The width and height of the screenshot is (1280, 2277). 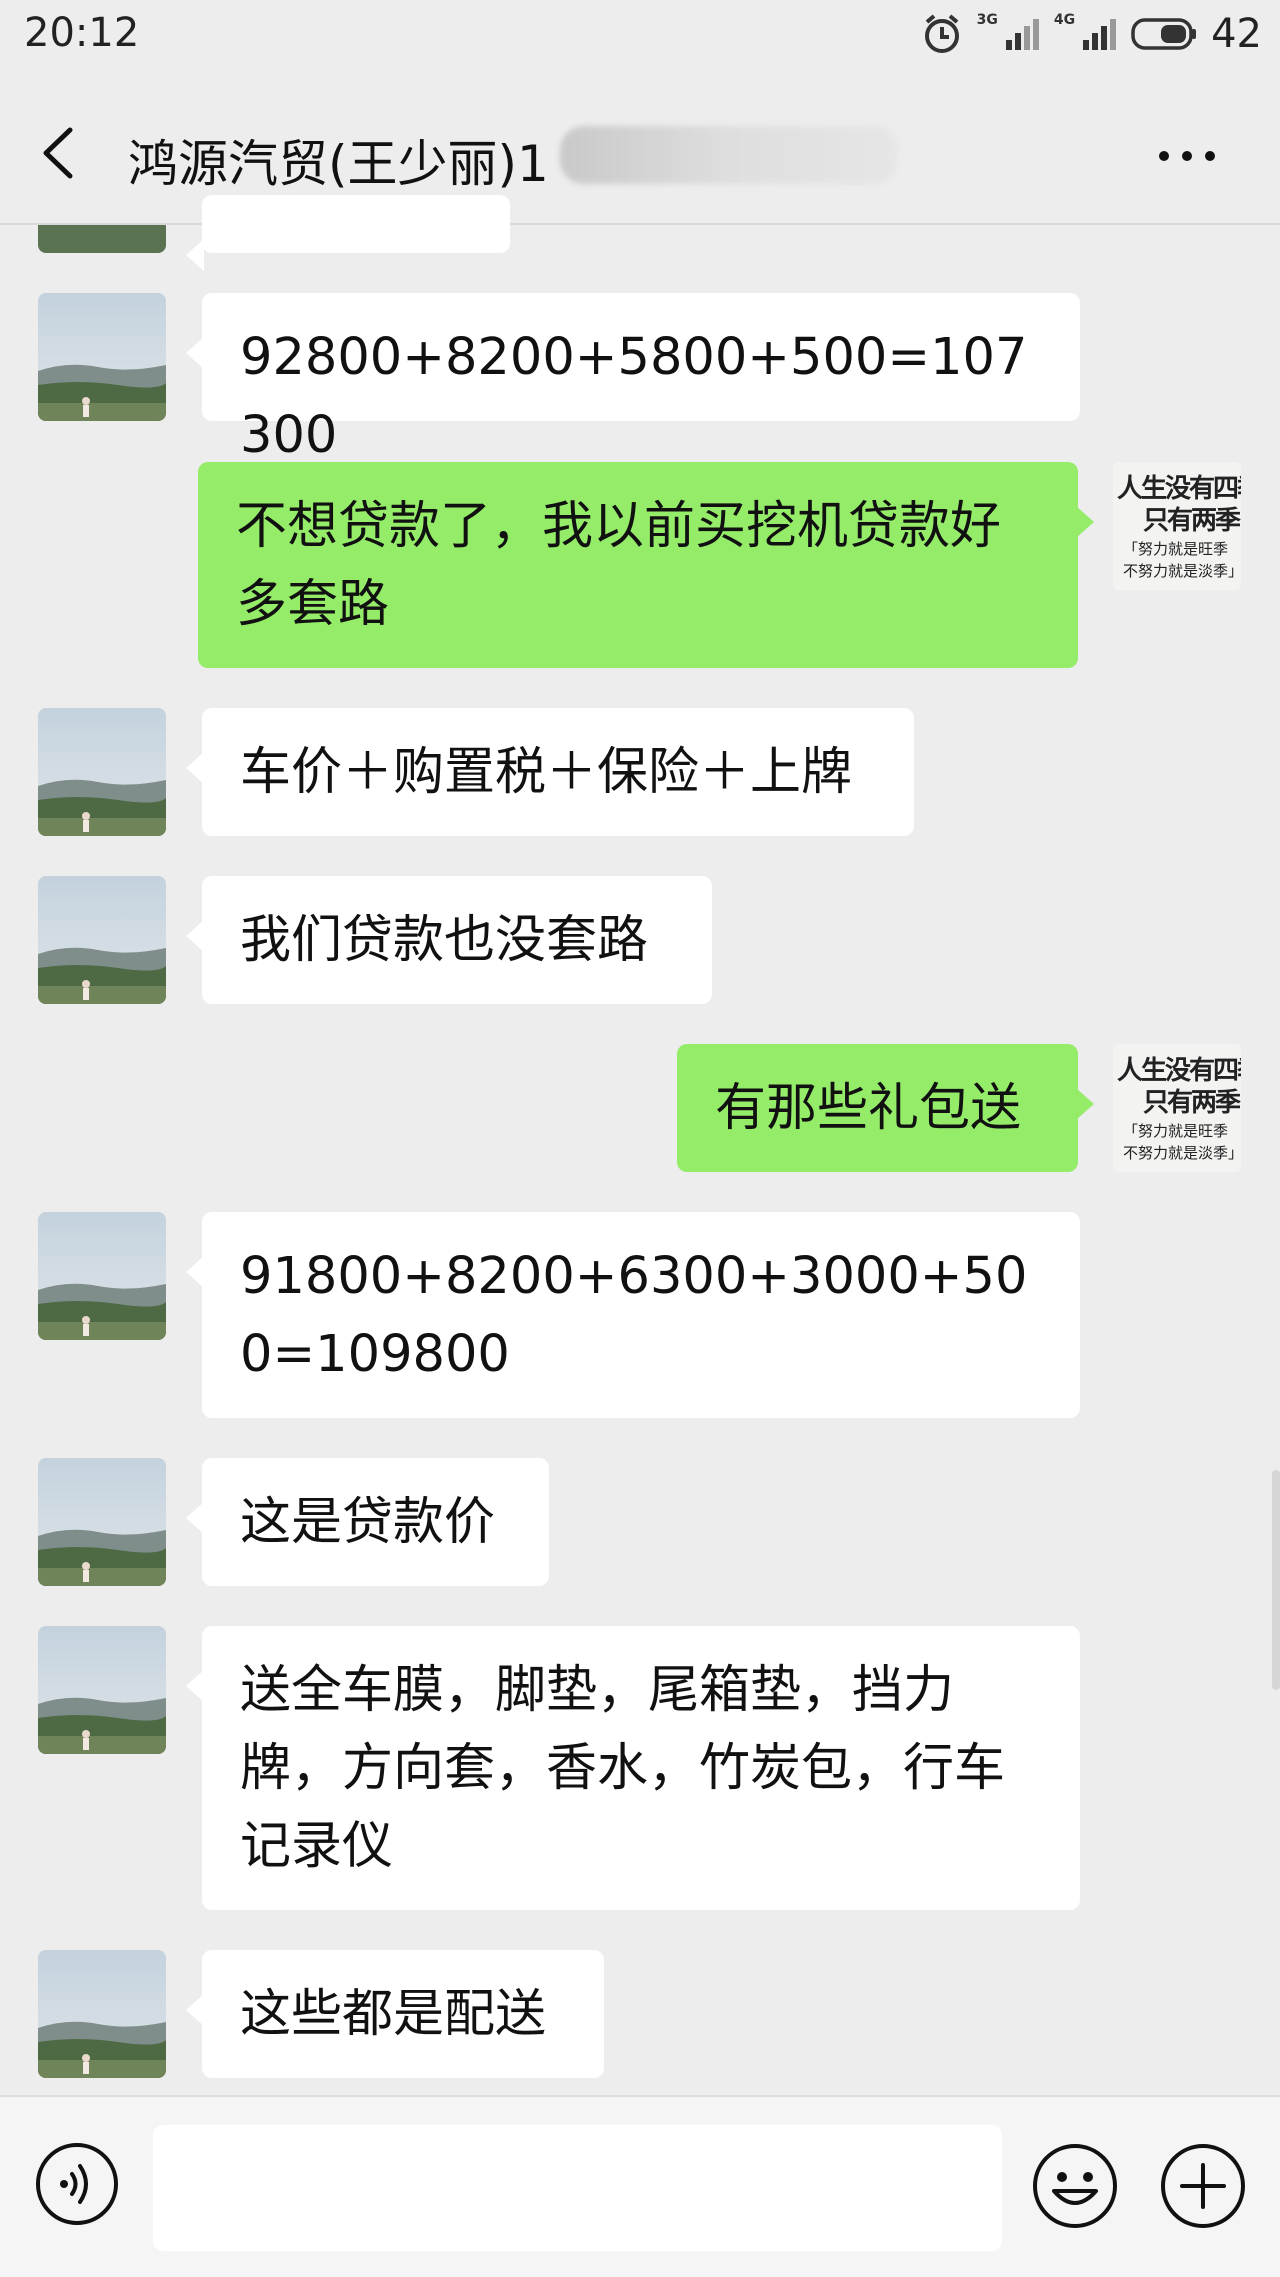 I want to click on status-time: 20:12, so click(x=82, y=33).